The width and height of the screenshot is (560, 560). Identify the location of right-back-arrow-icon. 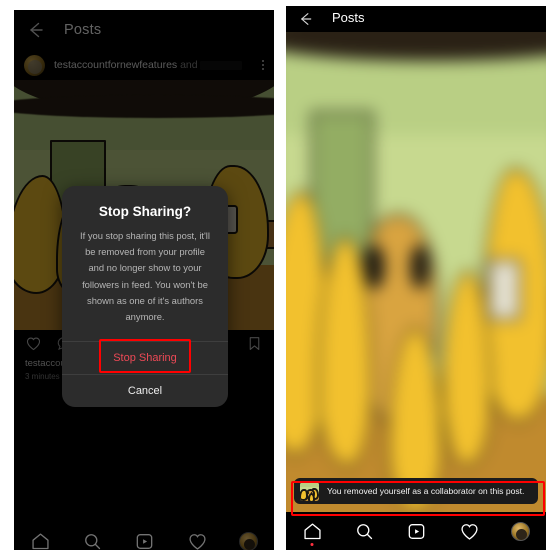
(307, 21).